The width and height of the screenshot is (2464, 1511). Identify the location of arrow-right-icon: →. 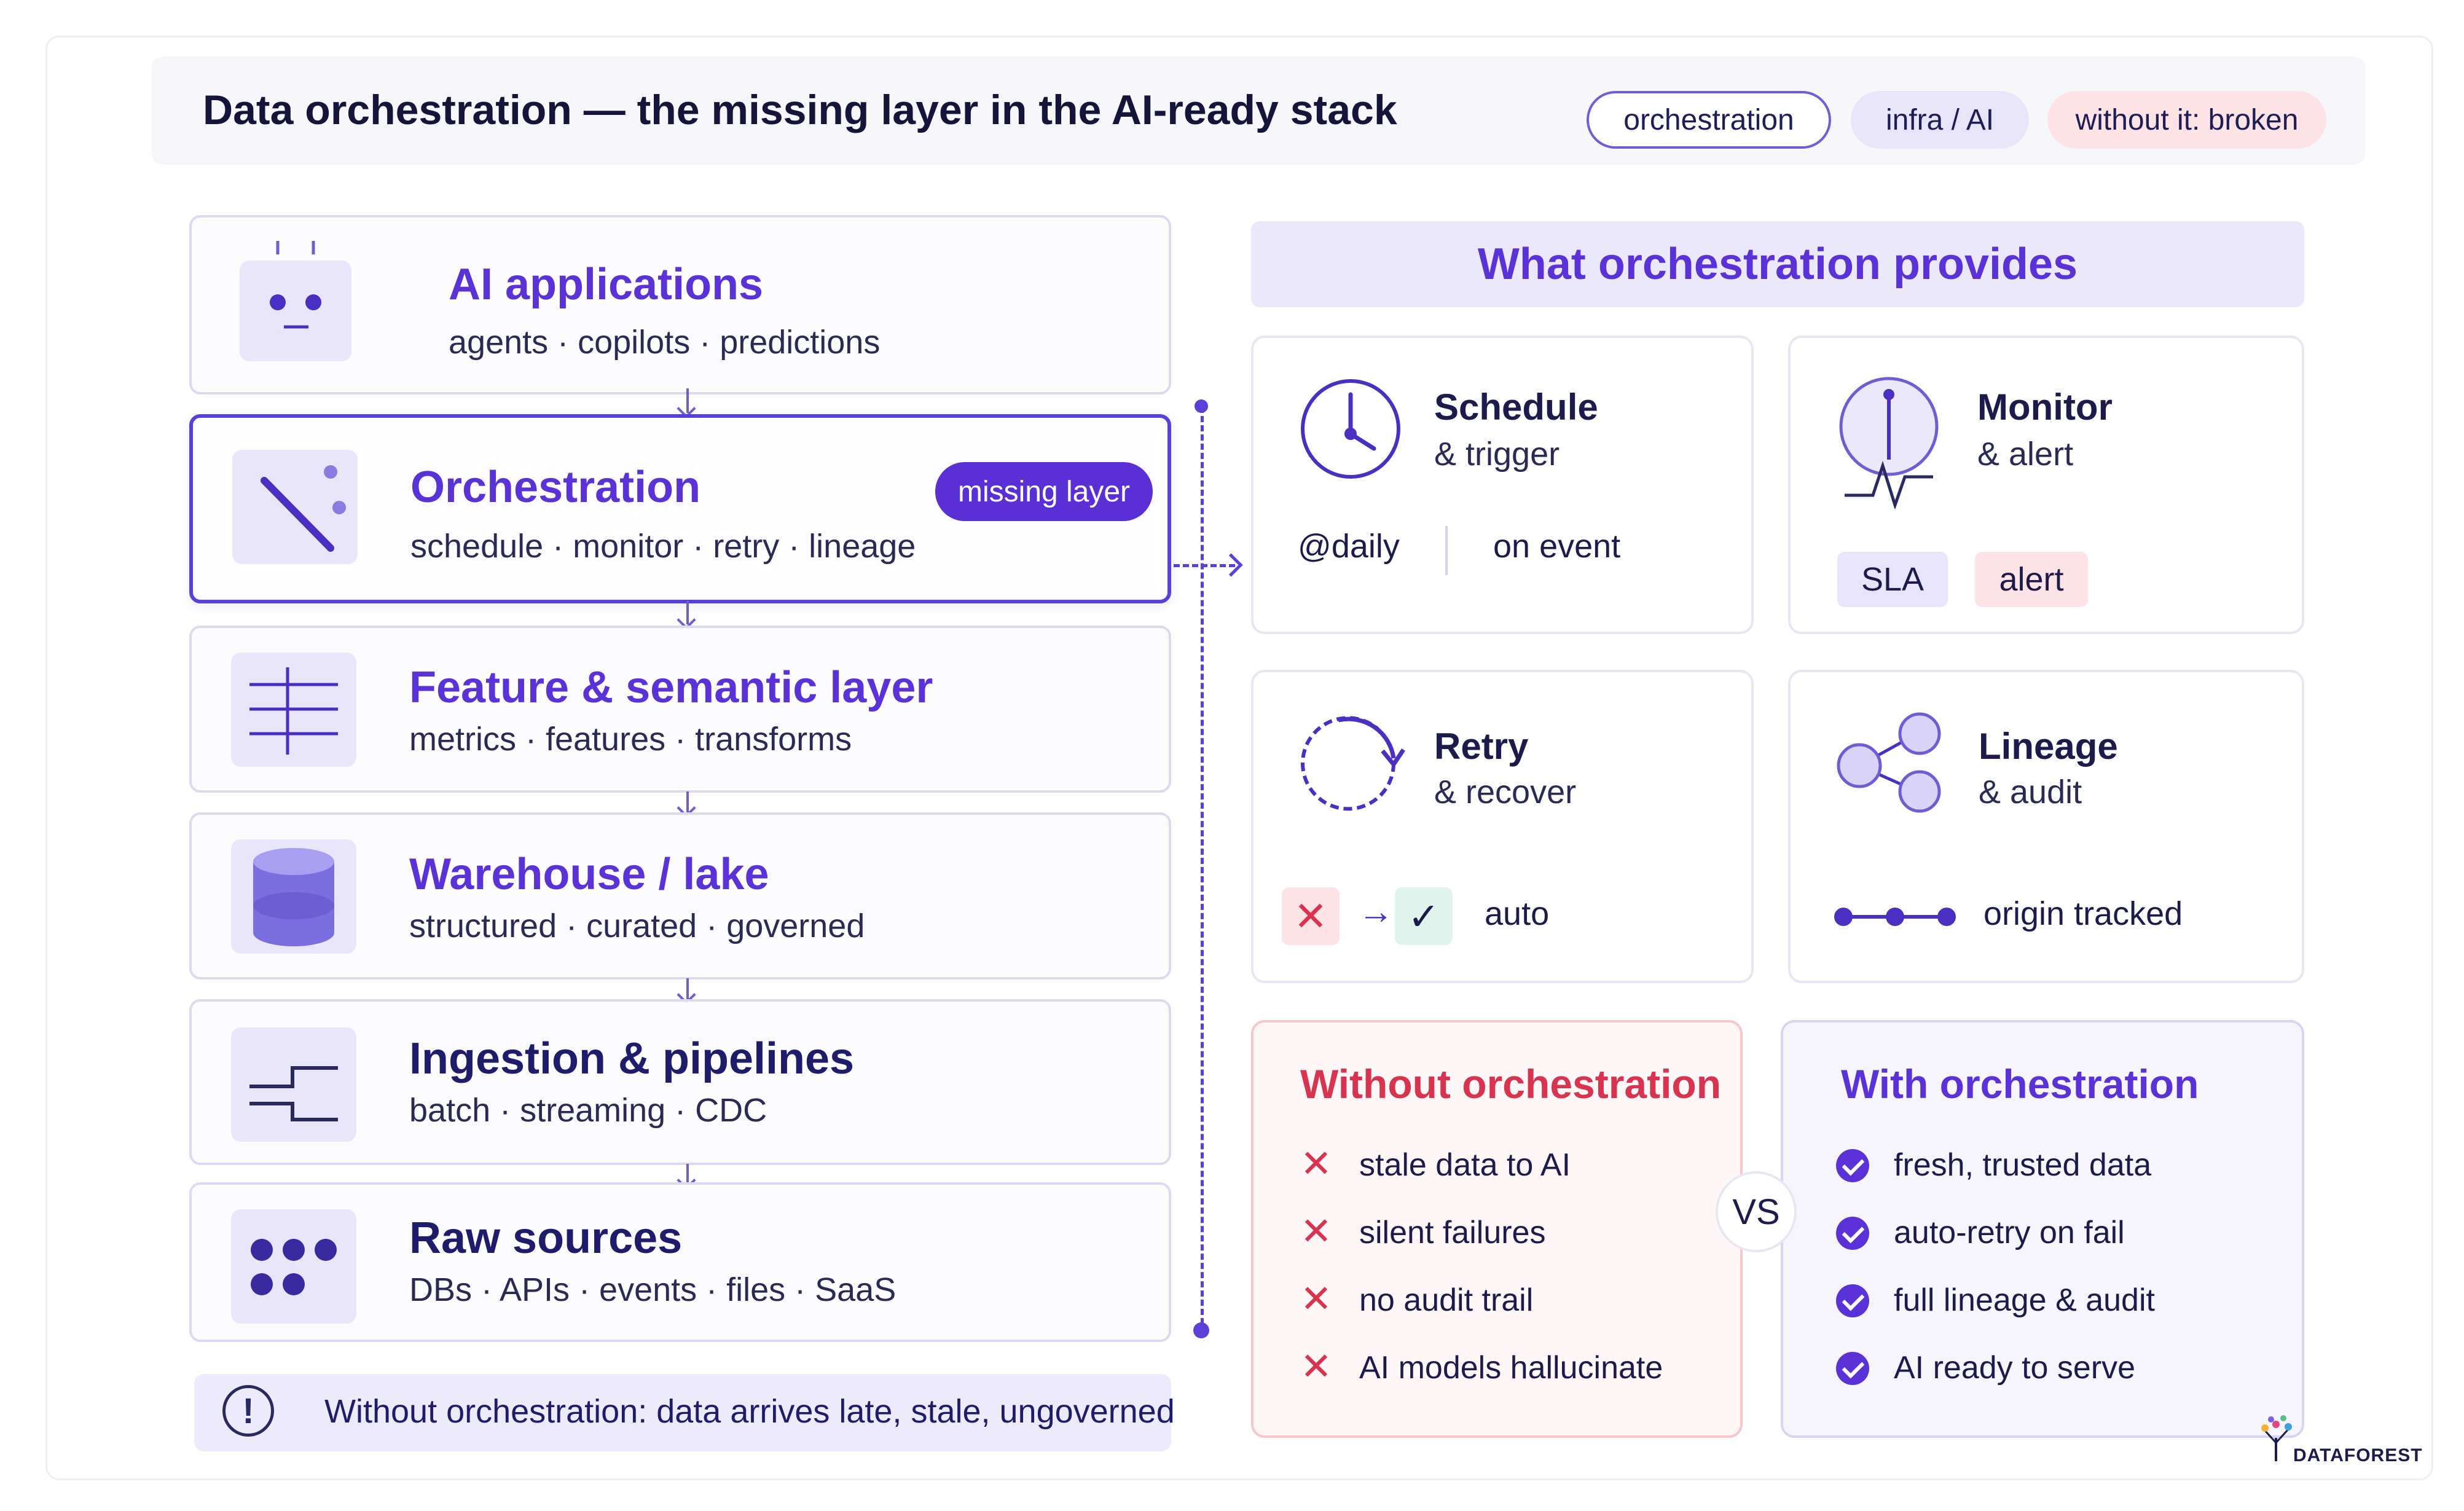
(1376, 912).